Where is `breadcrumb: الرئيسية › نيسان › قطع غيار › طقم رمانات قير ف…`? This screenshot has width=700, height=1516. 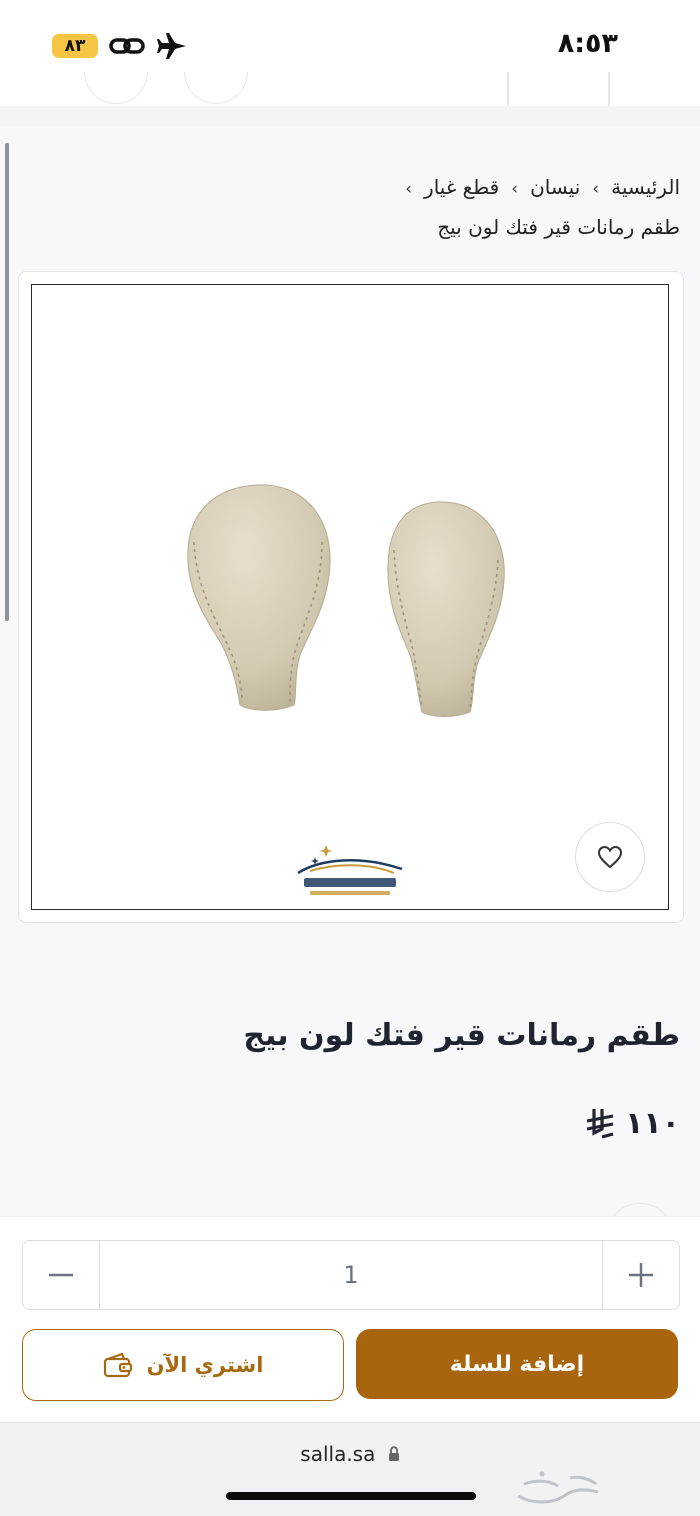
breadcrumb: الرئيسية › نيسان › قطع غيار › طقم رمانات قير ف… is located at coordinates (400, 207).